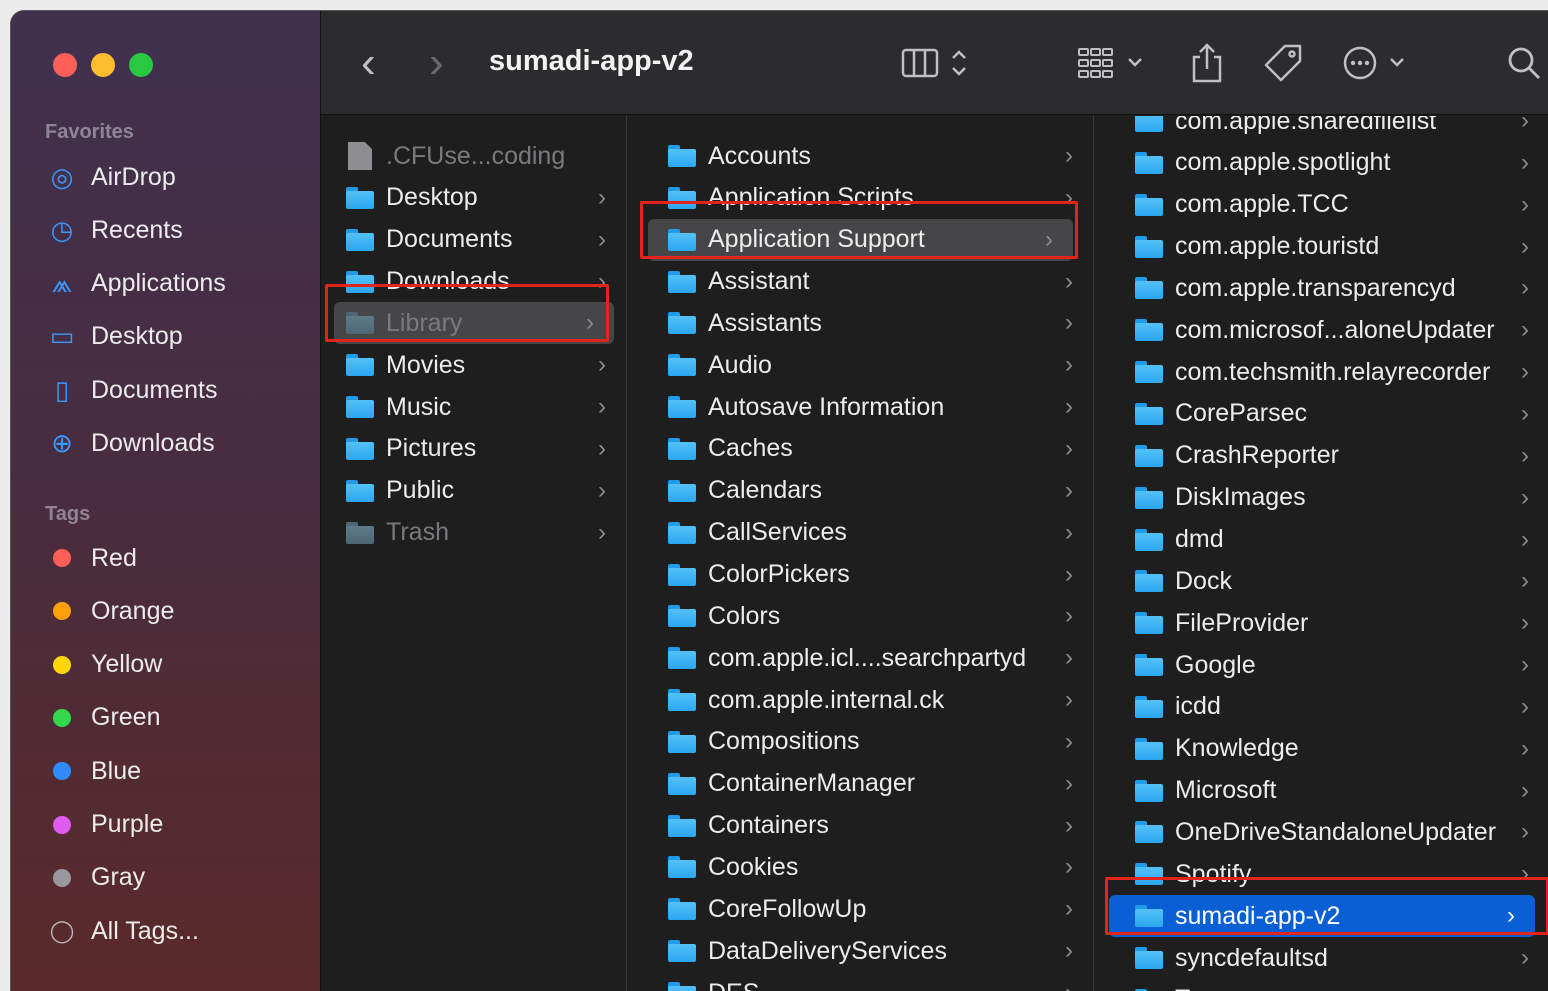 The width and height of the screenshot is (1548, 991). Describe the element at coordinates (860, 981) in the screenshot. I see `folder-row: DES ›` at that location.